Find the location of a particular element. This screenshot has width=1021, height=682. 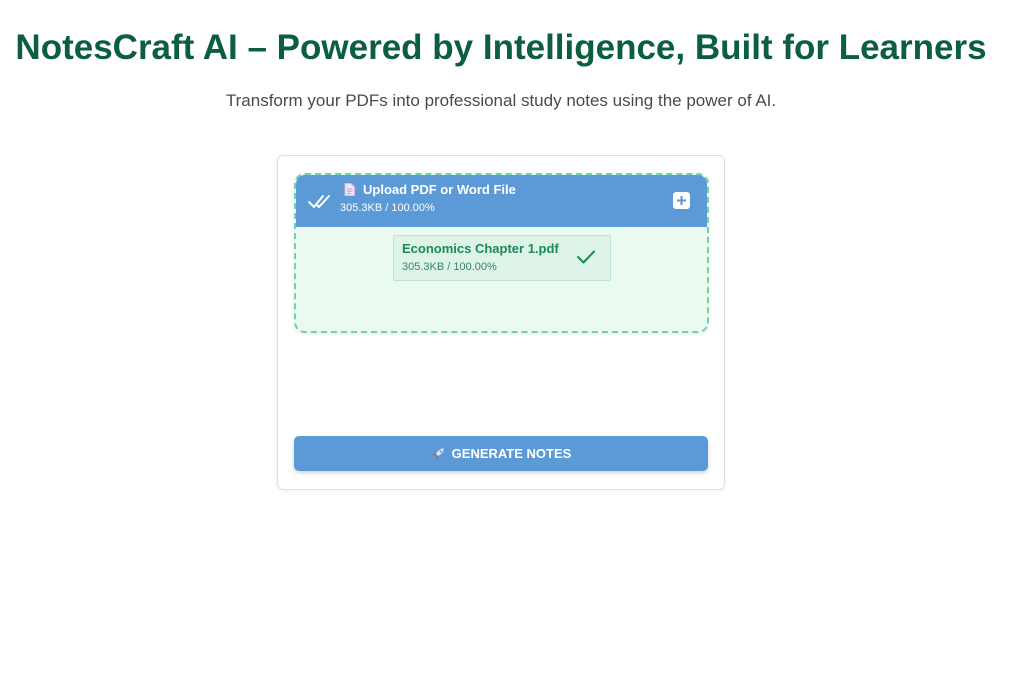

upload-progress: 305.3KB / 100.00% is located at coordinates (387, 208).